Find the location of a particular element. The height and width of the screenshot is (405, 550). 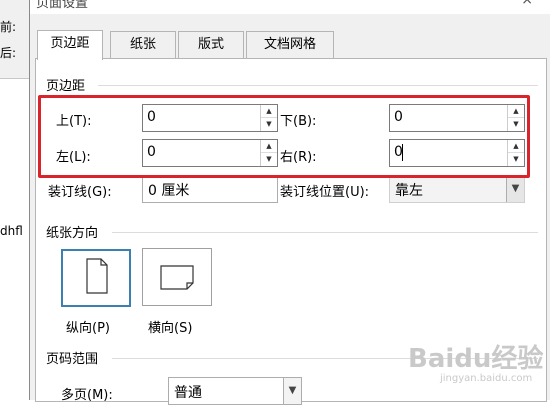

landscape-page-icon is located at coordinates (177, 277).